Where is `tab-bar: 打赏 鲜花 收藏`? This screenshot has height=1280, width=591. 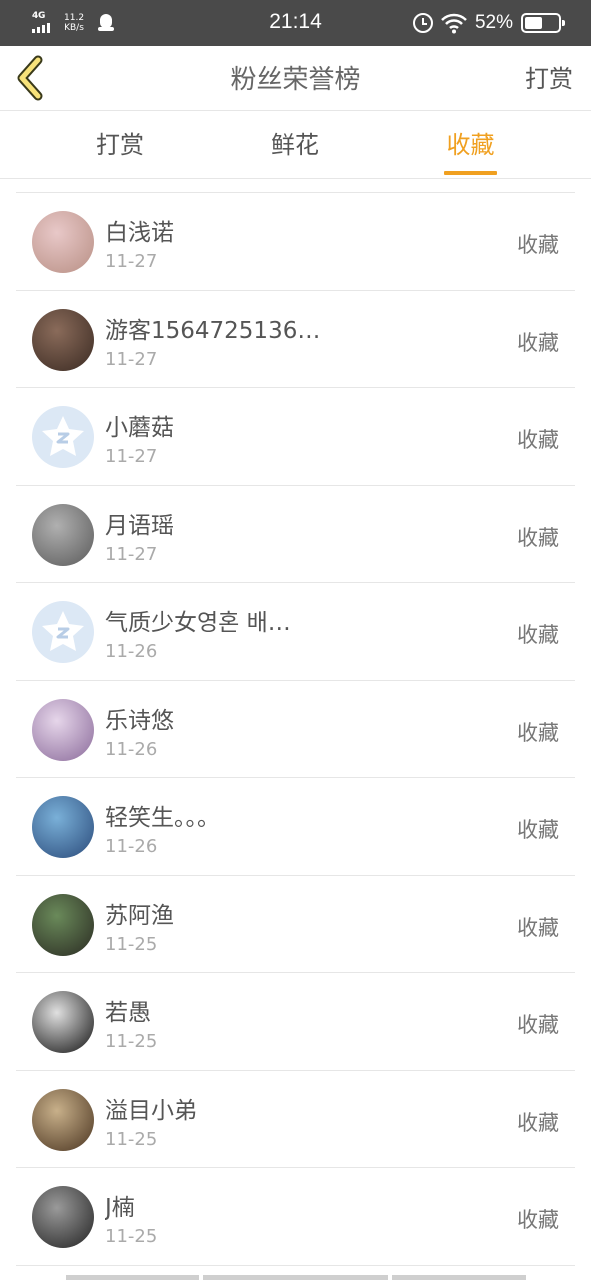 tab-bar: 打赏 鲜花 收藏 is located at coordinates (295, 145).